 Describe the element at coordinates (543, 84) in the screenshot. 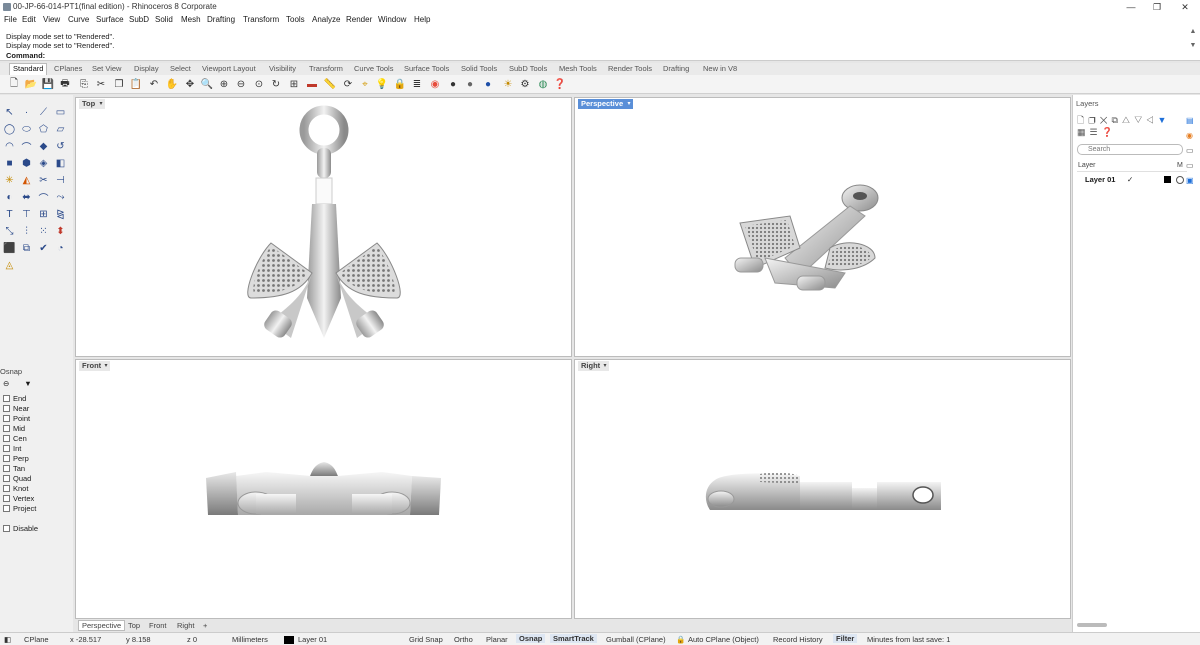

I see `options-icon: ◍` at that location.